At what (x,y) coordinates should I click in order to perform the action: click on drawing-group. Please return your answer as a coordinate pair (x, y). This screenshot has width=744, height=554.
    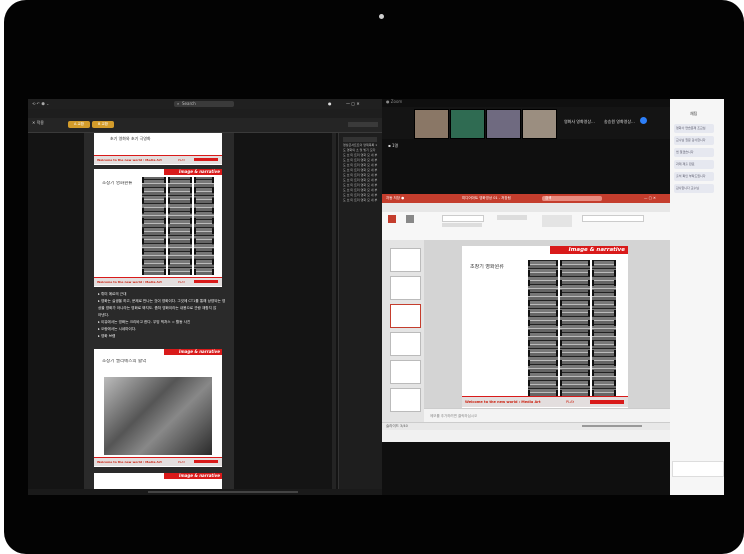
    Looking at the image, I should click on (557, 221).